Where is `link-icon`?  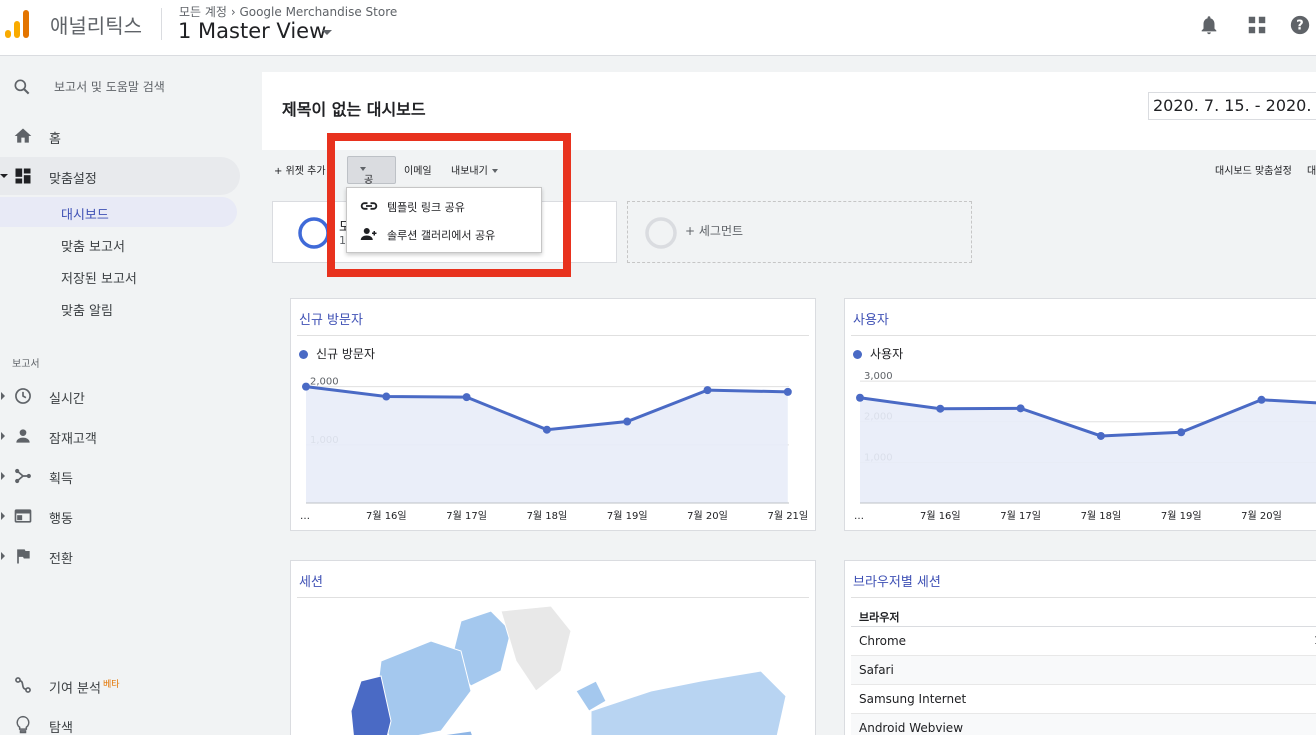 link-icon is located at coordinates (369, 206).